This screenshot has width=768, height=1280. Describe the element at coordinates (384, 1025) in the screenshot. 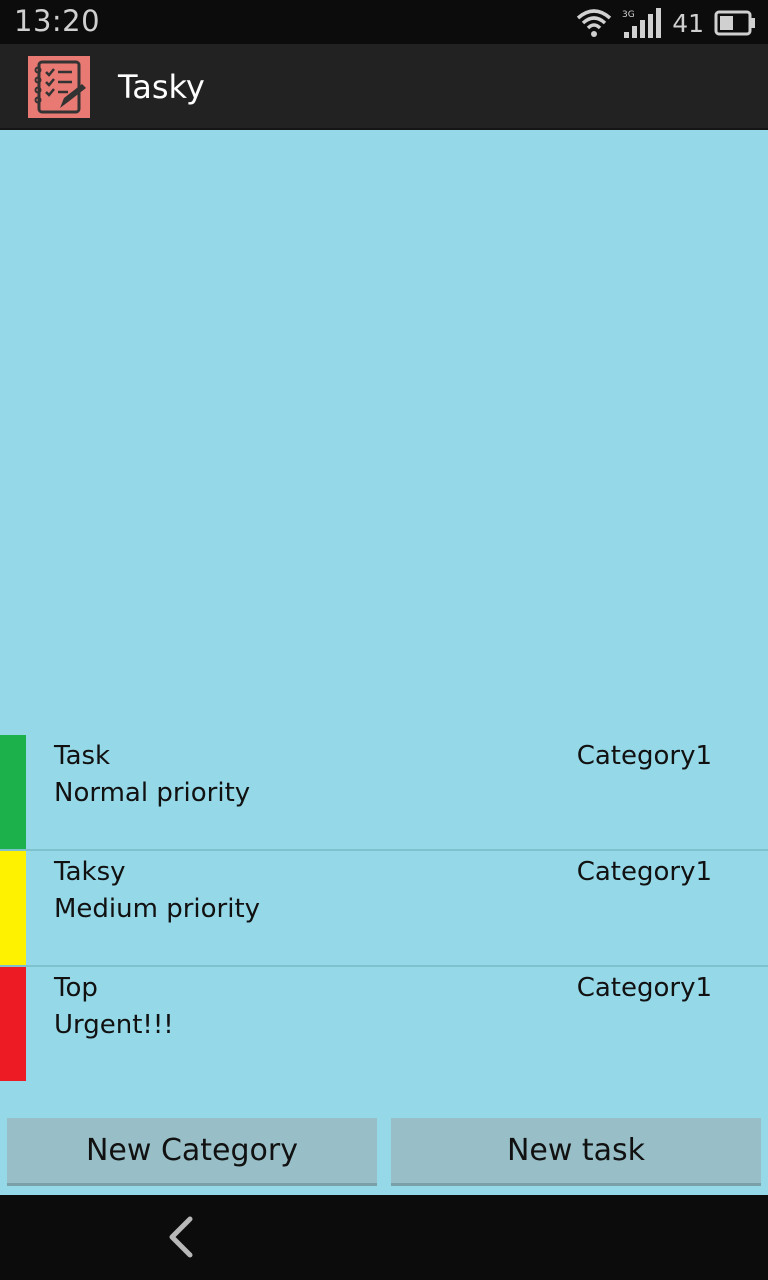

I see `task-row: Top Urgent!!! Category1` at that location.